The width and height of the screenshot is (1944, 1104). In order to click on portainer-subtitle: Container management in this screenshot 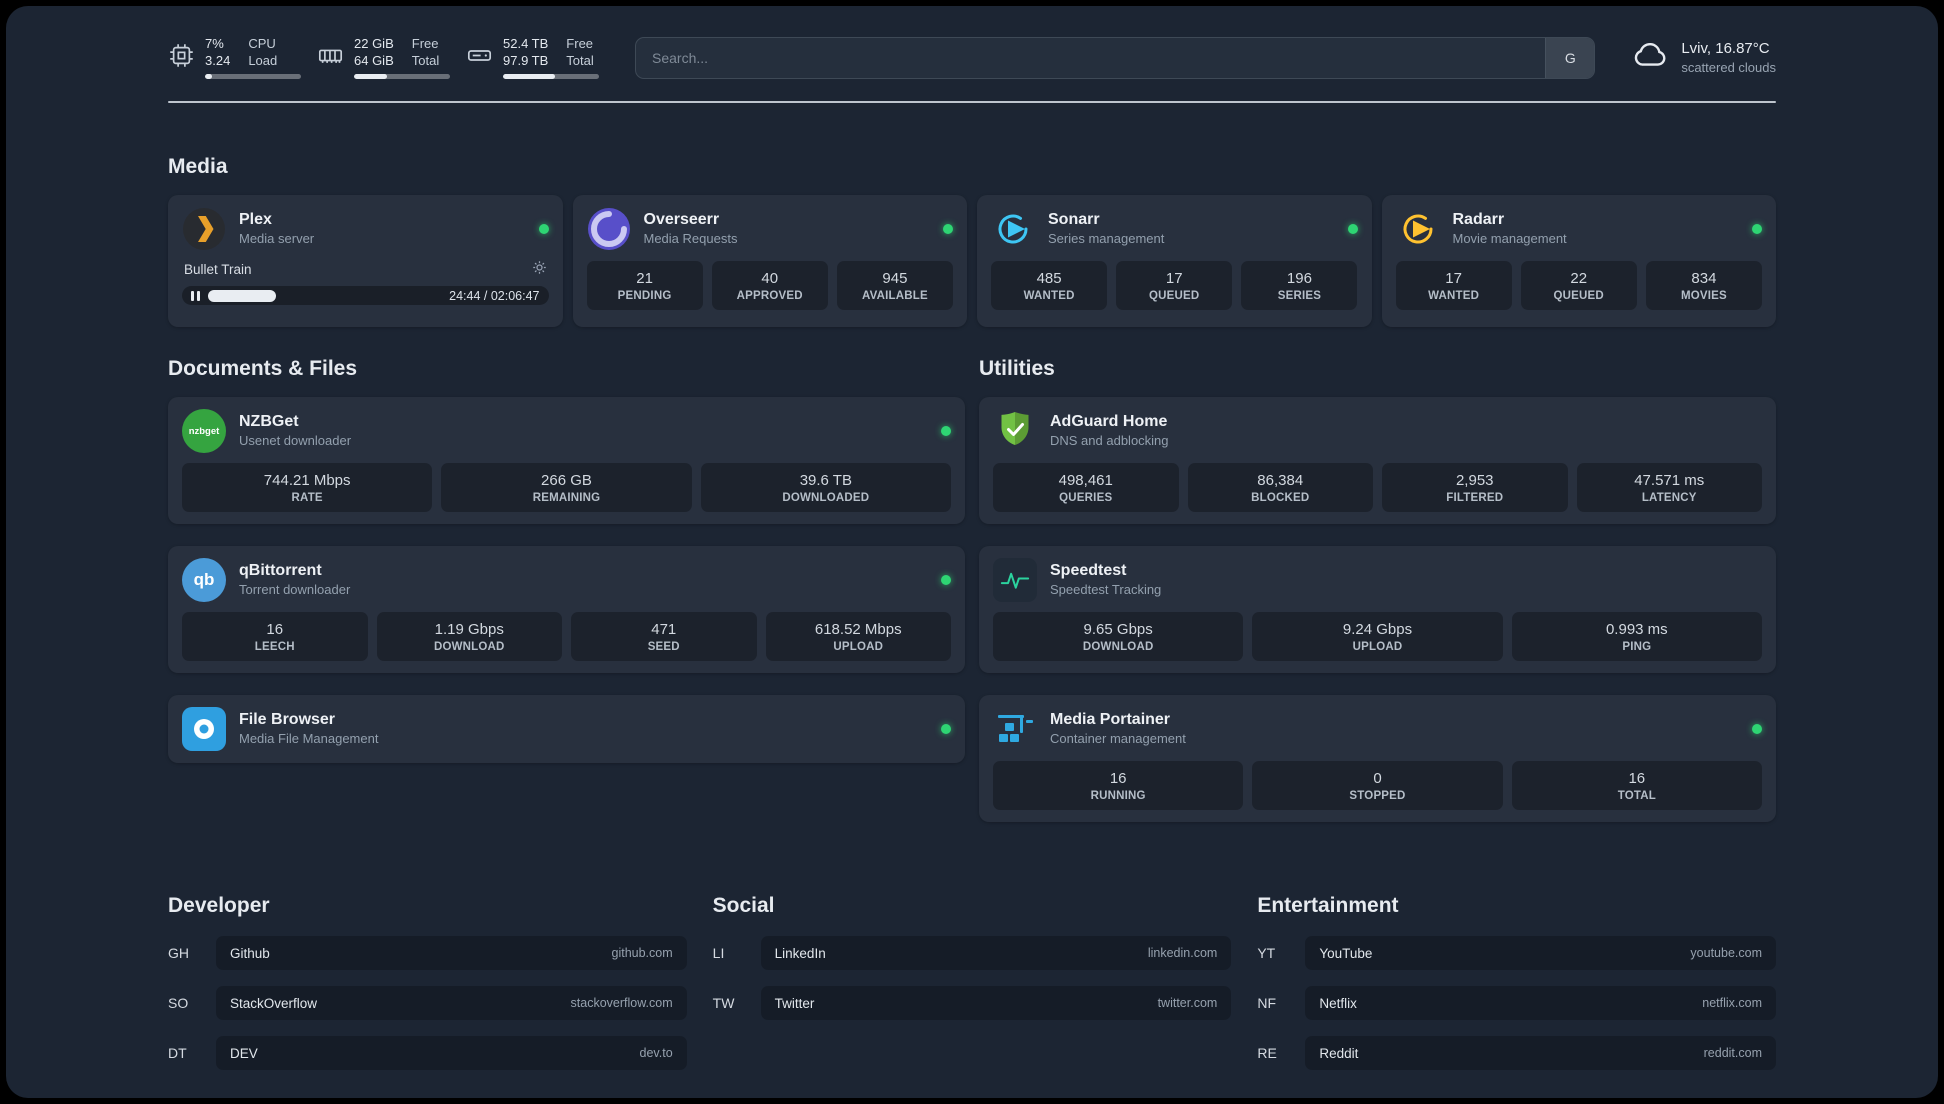, I will do `click(1118, 738)`.